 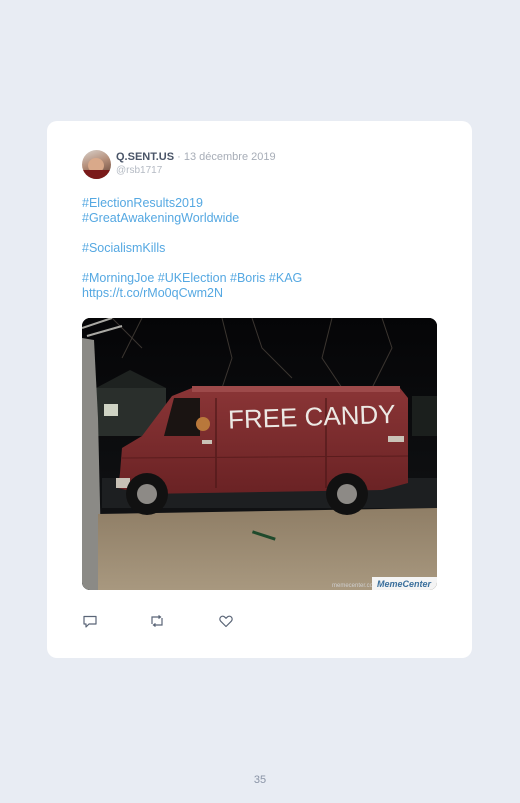 What do you see at coordinates (404, 584) in the screenshot?
I see `watermark-logo: MemeCenter` at bounding box center [404, 584].